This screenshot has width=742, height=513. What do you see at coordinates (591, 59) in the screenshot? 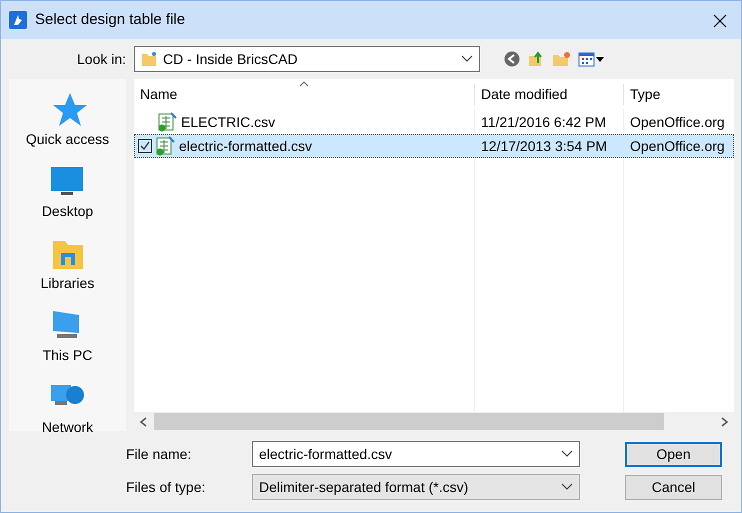
I see `view-menu-icon` at bounding box center [591, 59].